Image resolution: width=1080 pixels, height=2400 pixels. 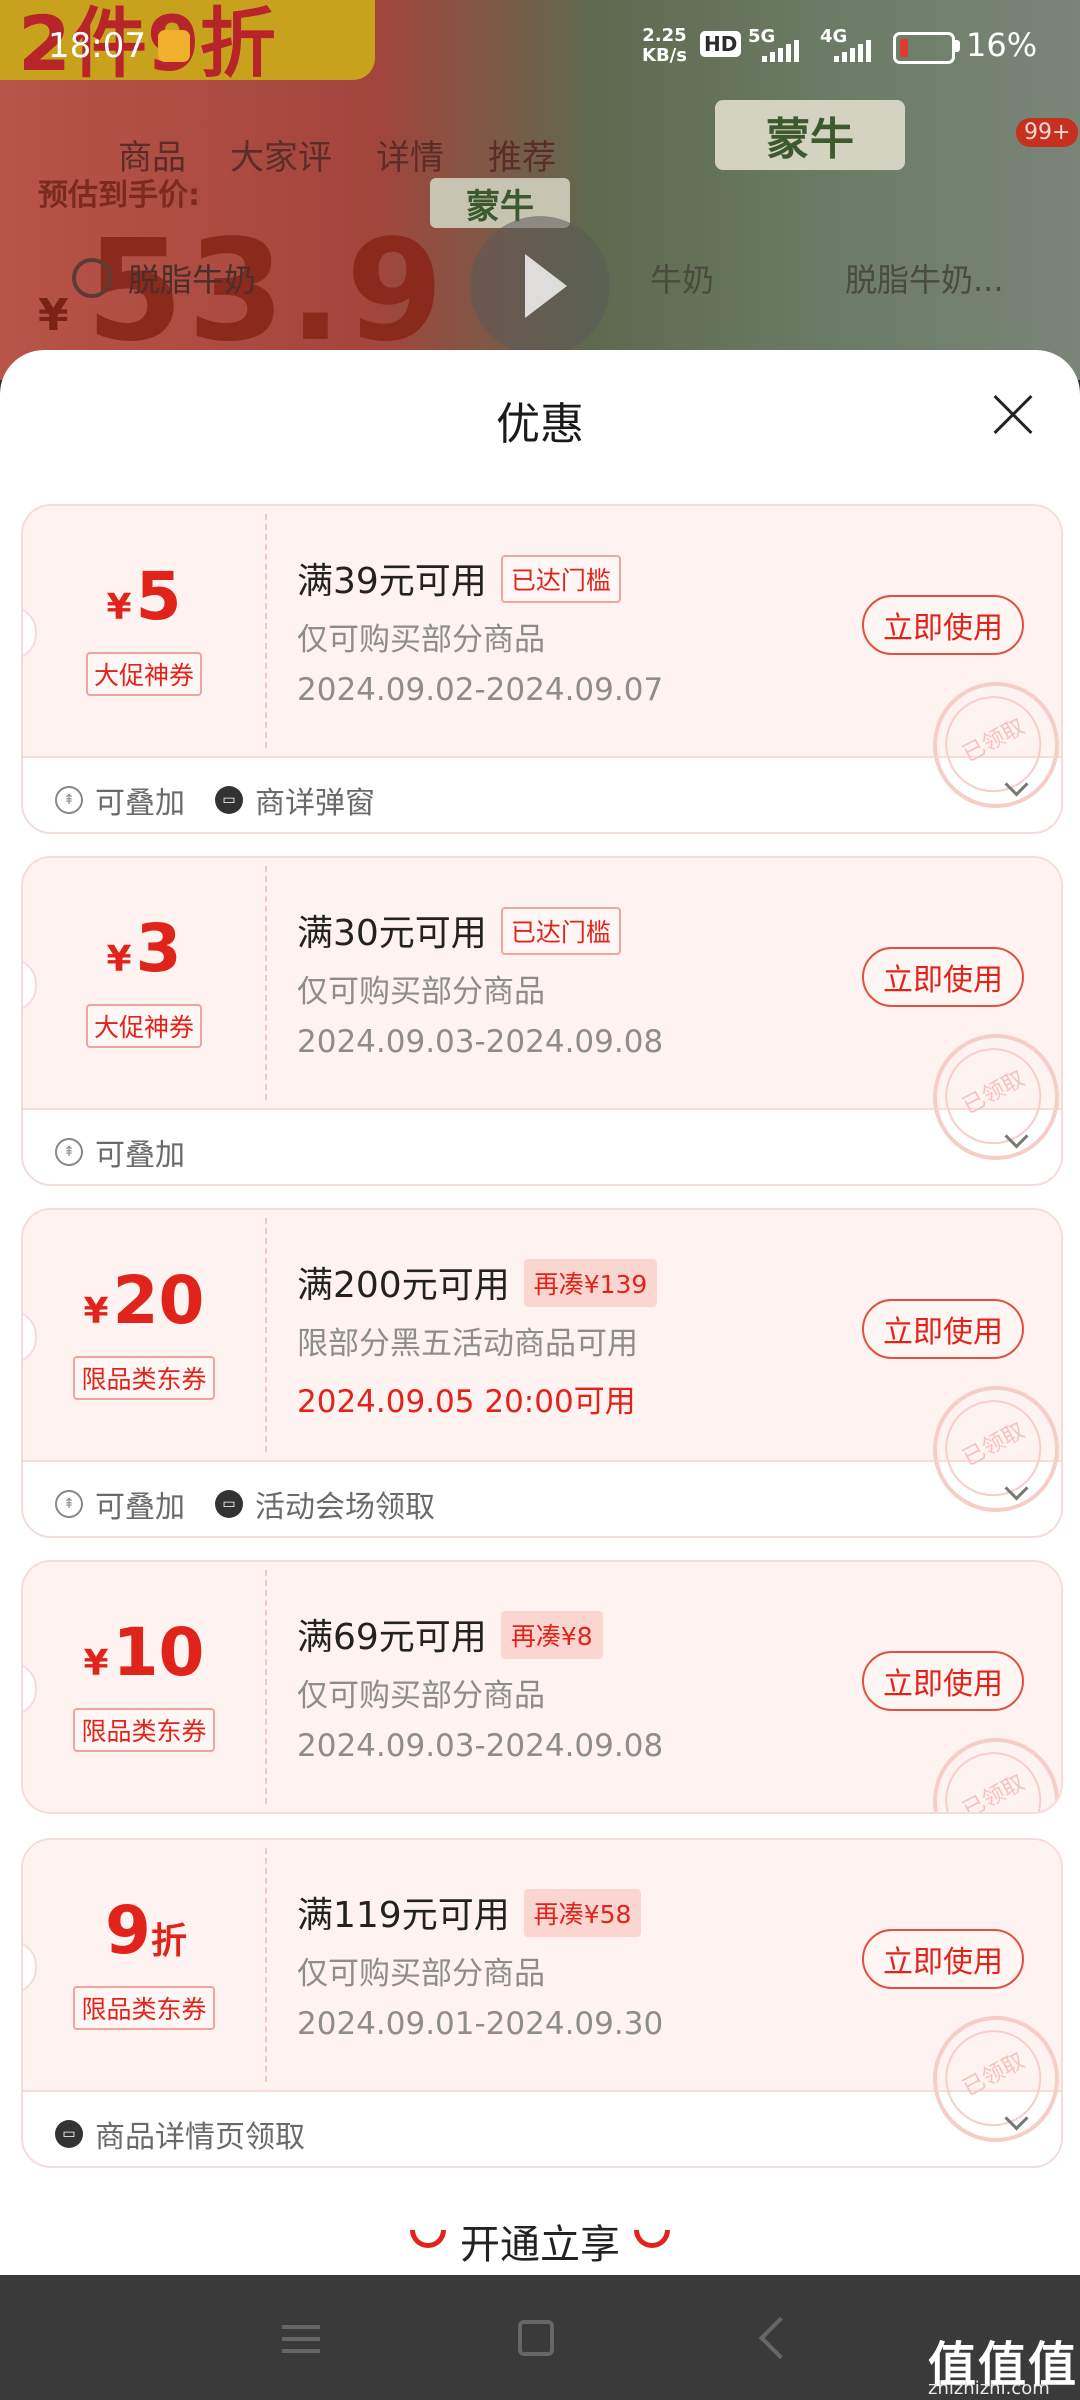 I want to click on search-text-2: 牛奶, so click(x=682, y=280).